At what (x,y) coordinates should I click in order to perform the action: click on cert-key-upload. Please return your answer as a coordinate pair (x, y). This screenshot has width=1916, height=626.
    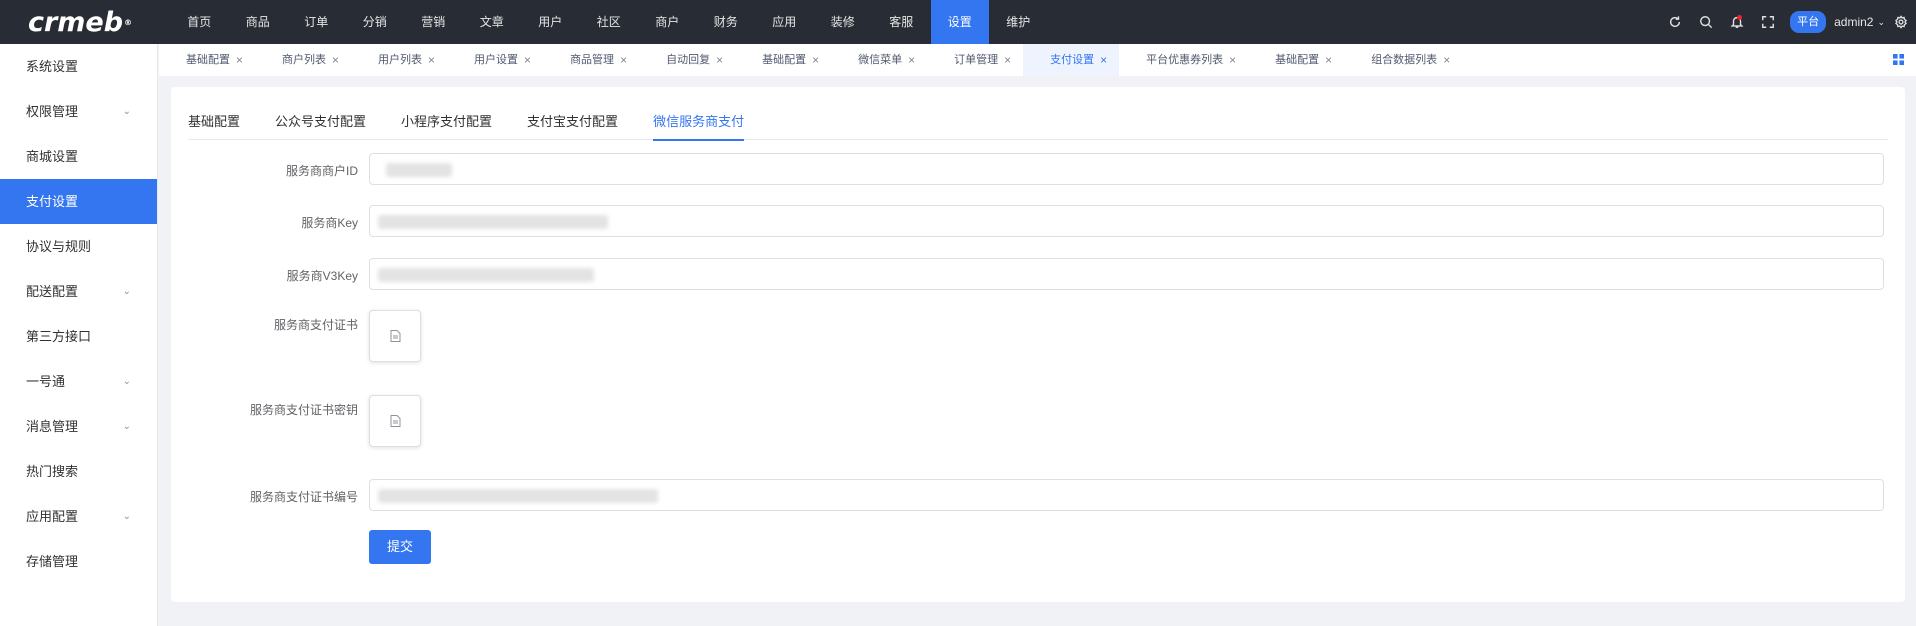
    Looking at the image, I should click on (395, 421).